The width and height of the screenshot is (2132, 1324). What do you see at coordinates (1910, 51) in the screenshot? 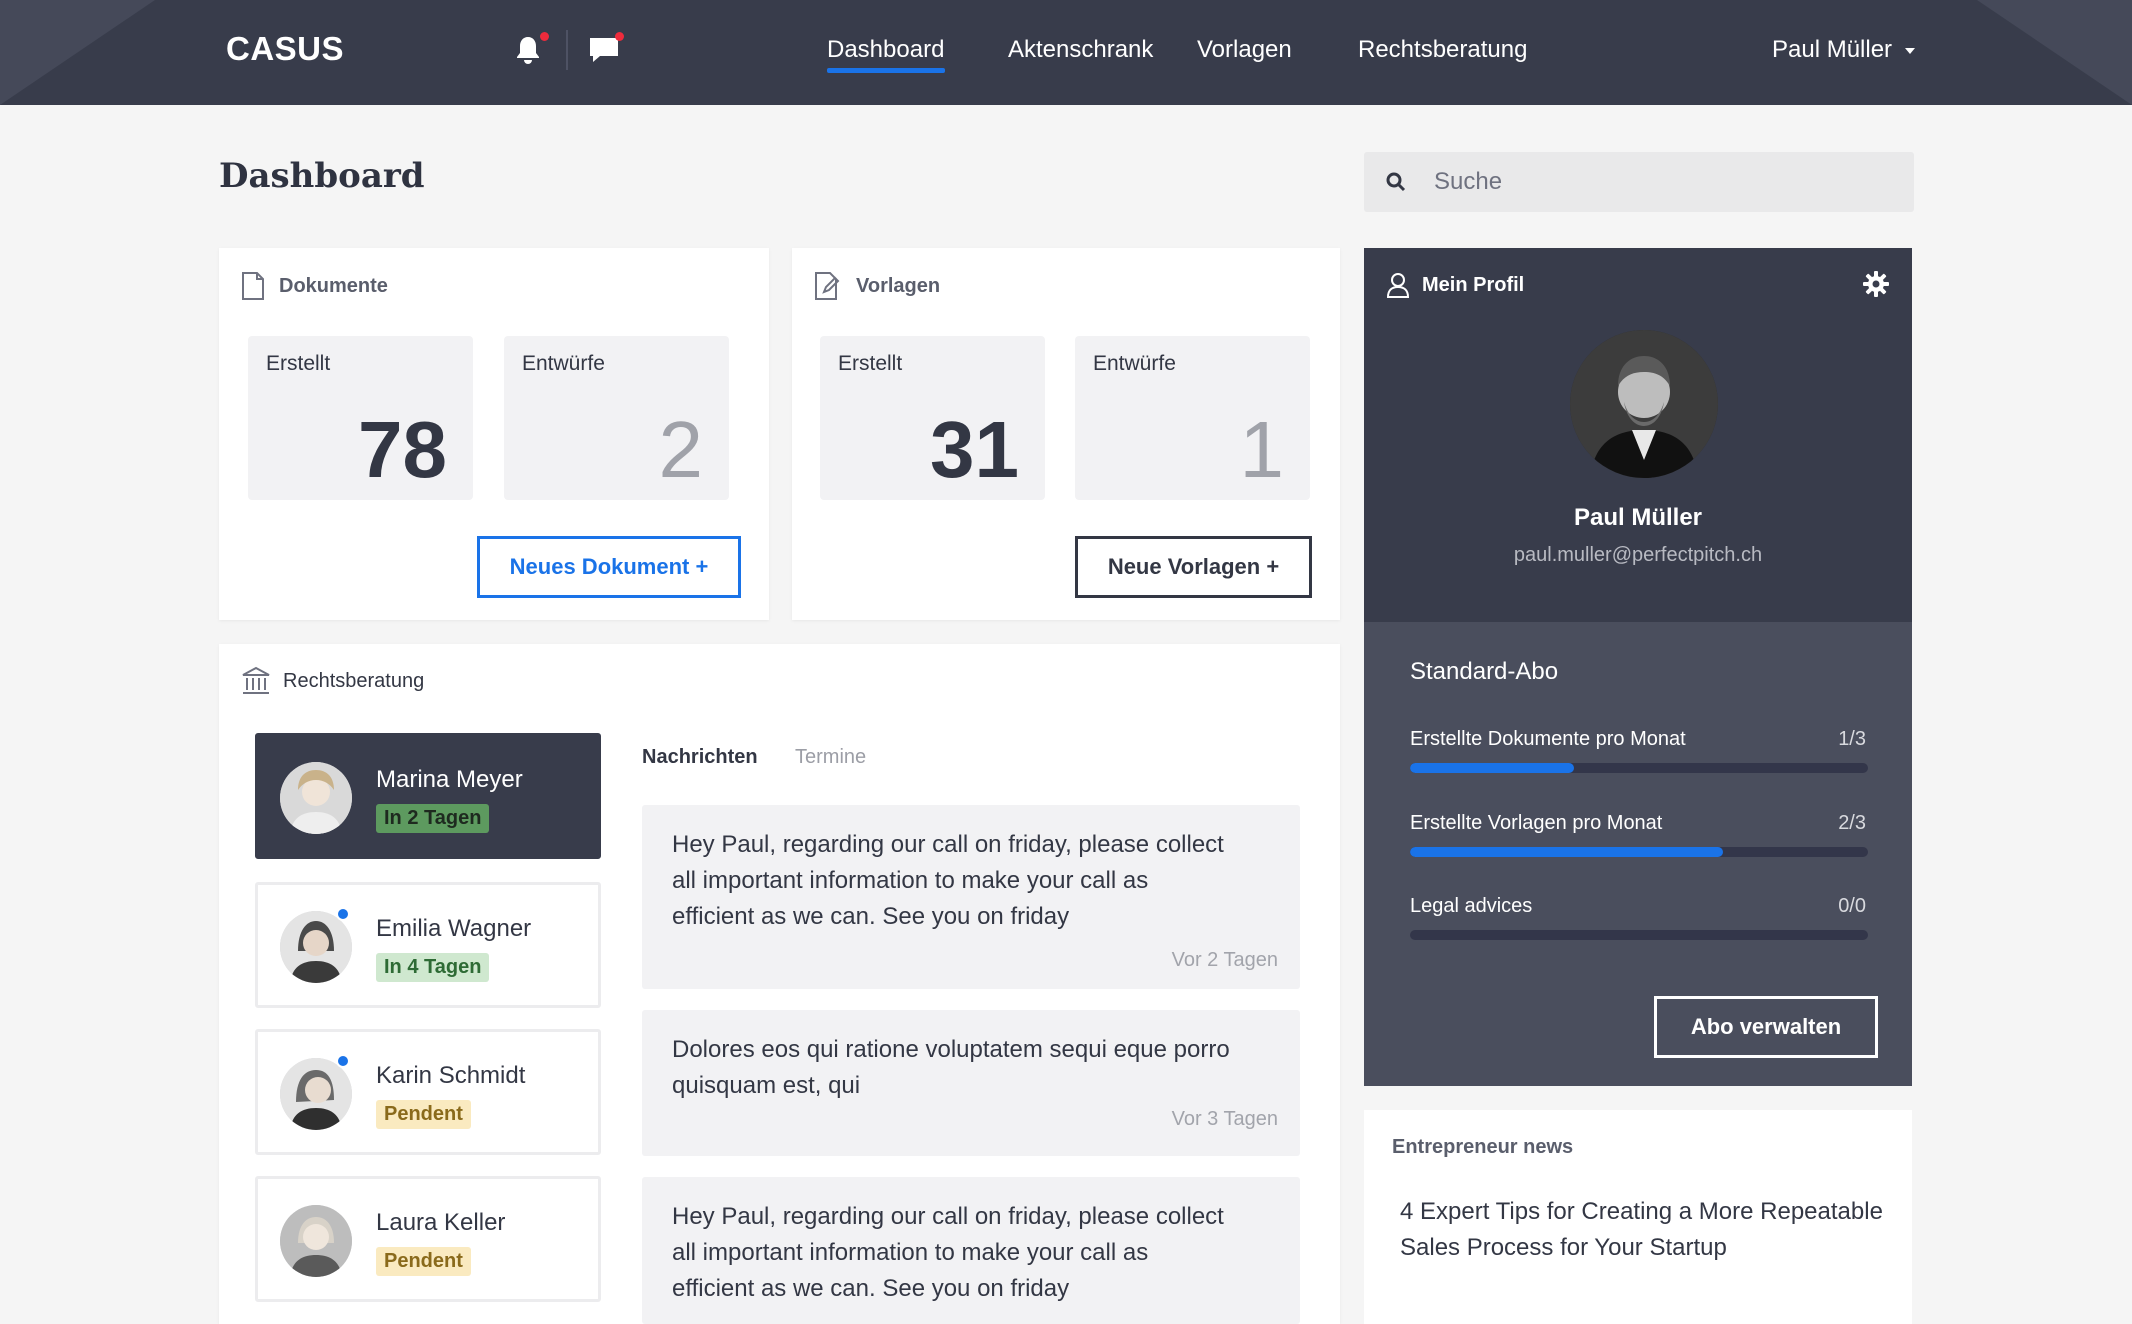
I see `chevron-down-icon` at bounding box center [1910, 51].